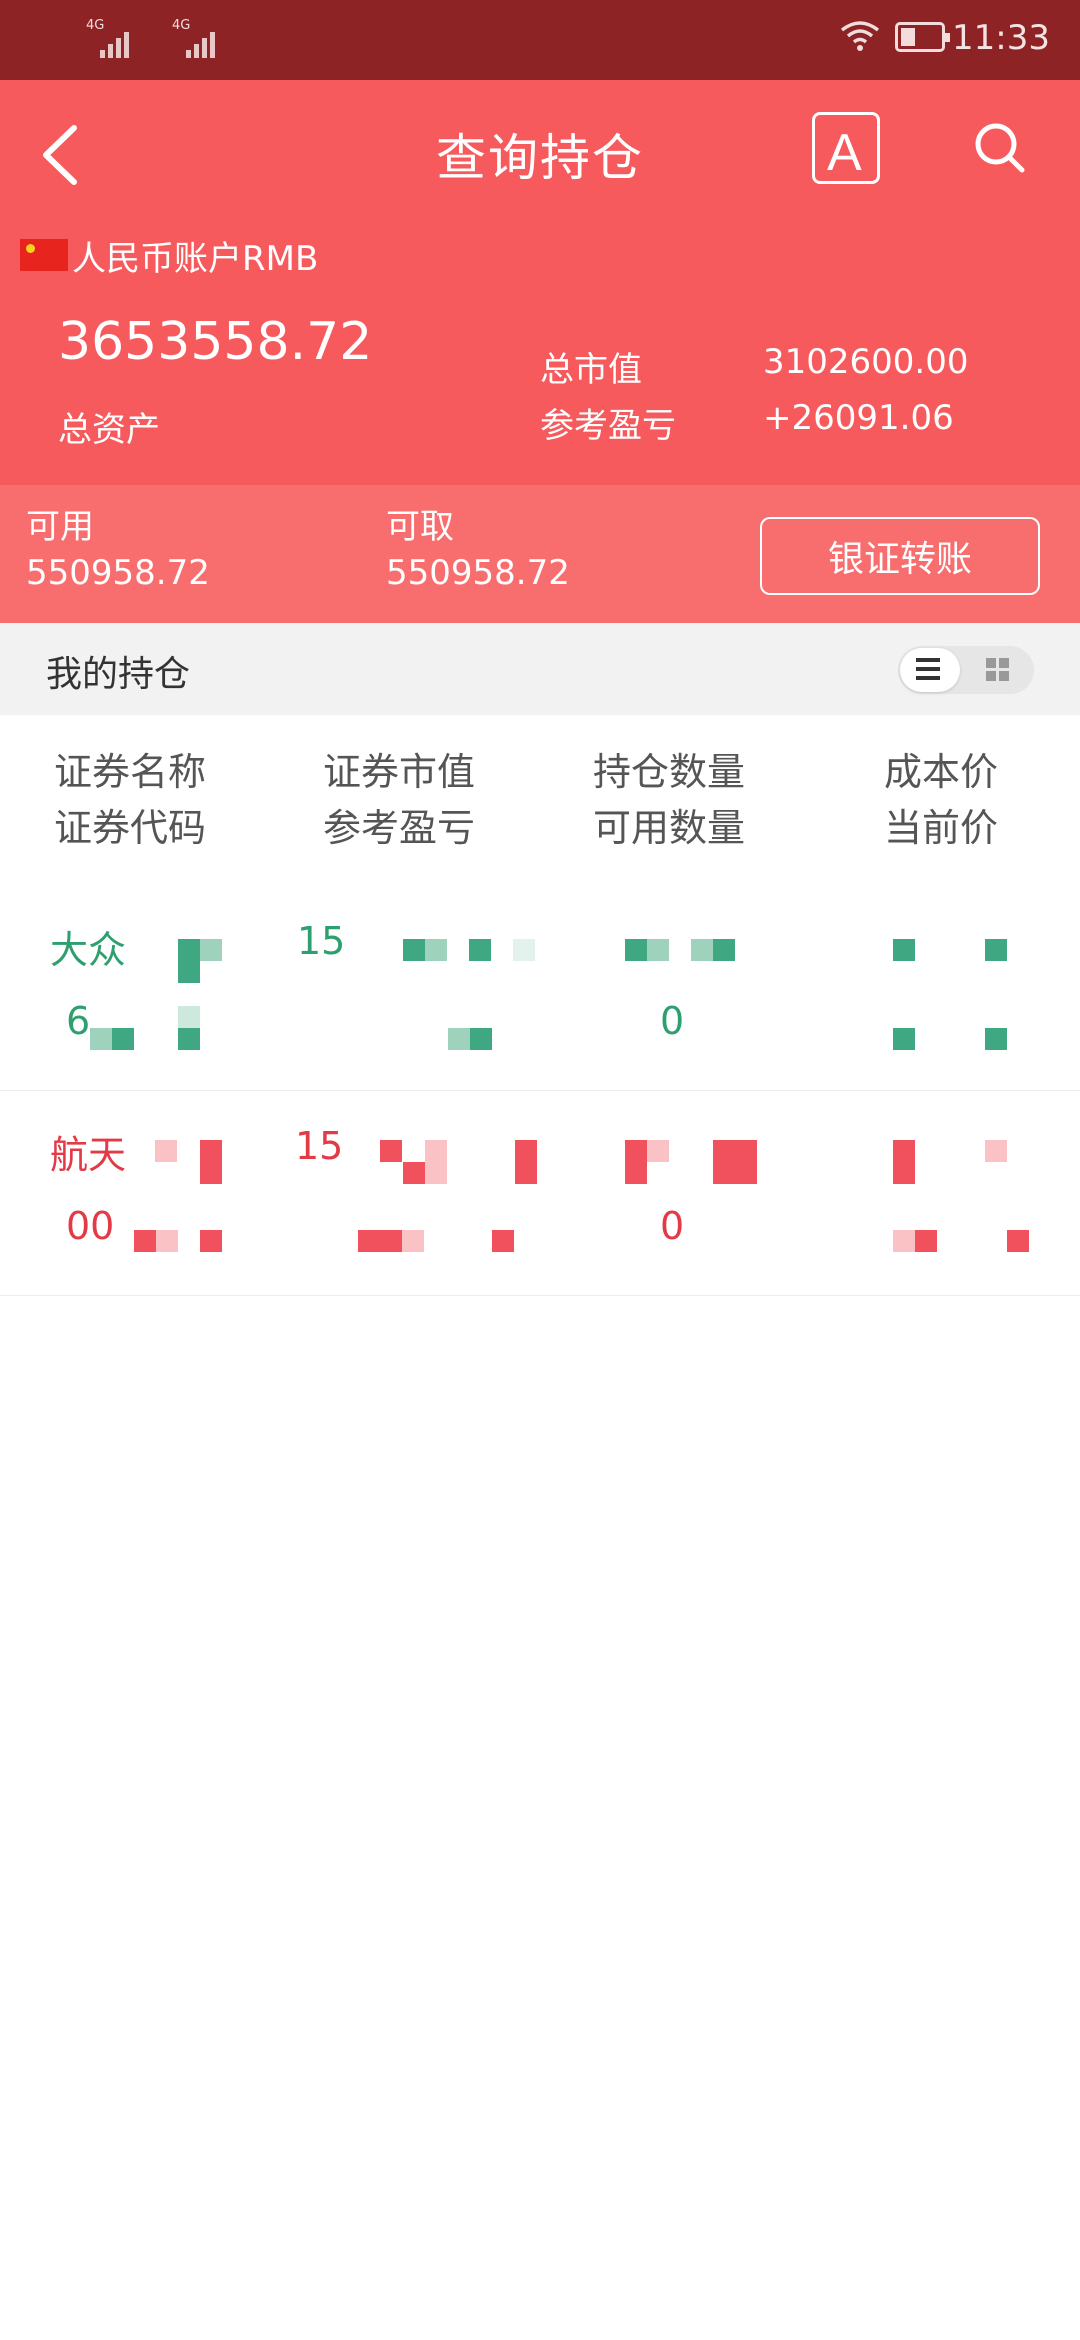 The image size is (1080, 2340). I want to click on font-size-icon: A, so click(846, 148).